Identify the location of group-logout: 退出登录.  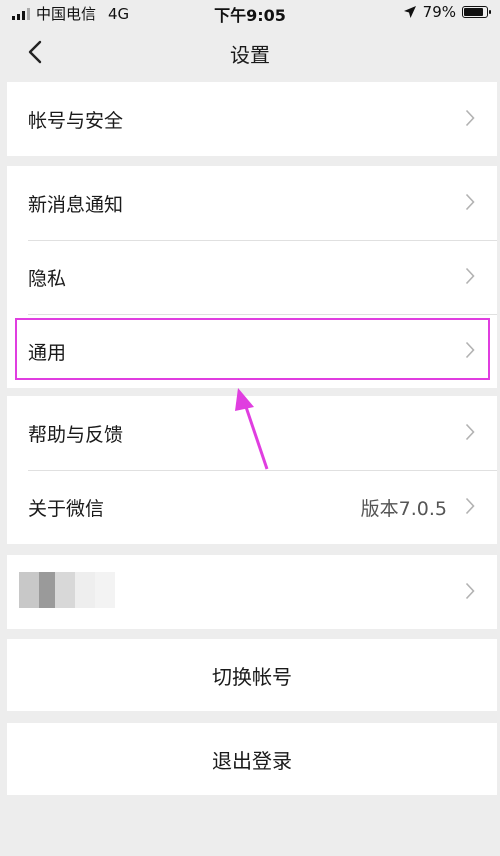
(252, 759).